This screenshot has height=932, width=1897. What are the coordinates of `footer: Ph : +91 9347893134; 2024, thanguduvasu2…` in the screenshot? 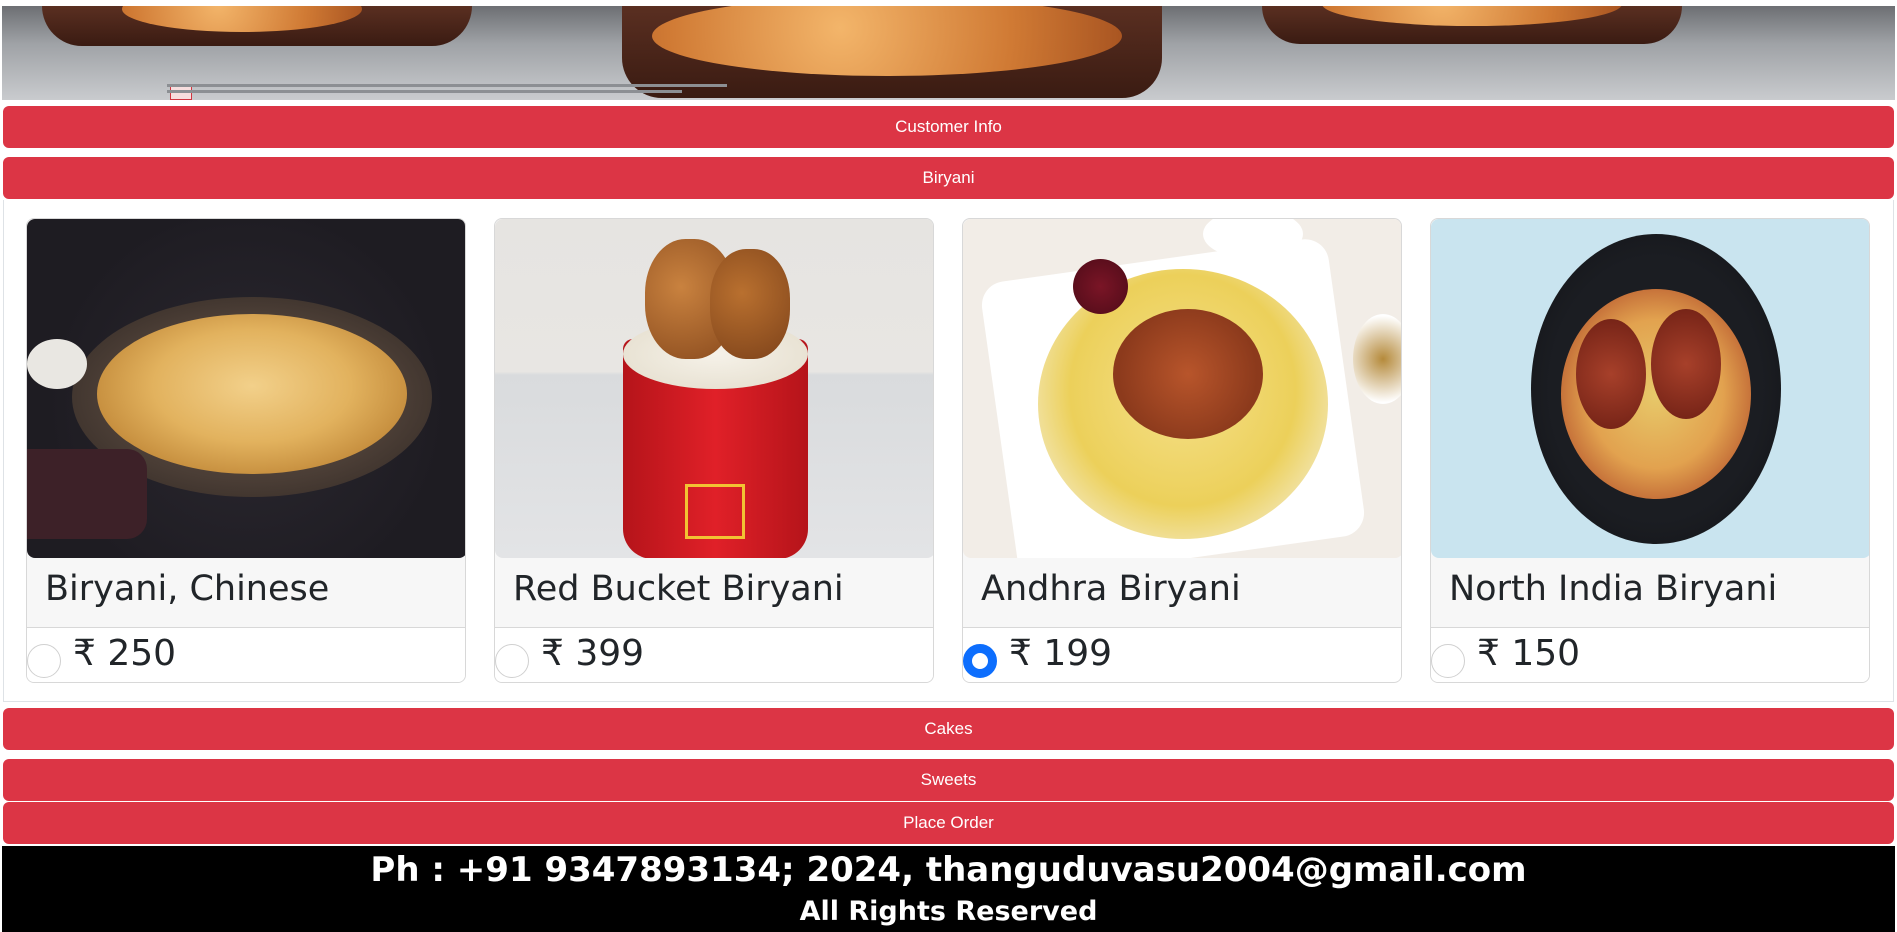 It's located at (948, 889).